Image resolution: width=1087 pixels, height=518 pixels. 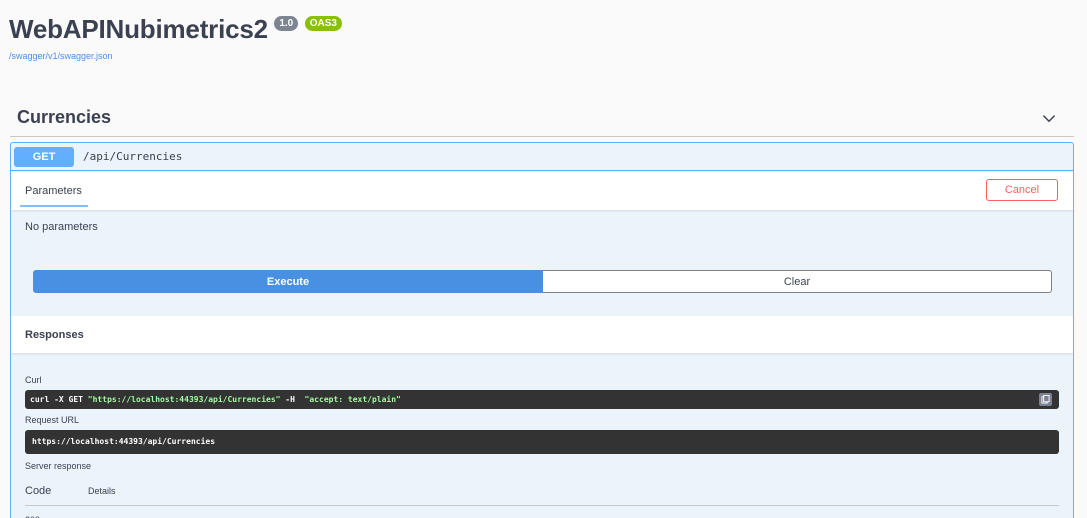 What do you see at coordinates (286, 23) in the screenshot?
I see `version-badge: 1.0` at bounding box center [286, 23].